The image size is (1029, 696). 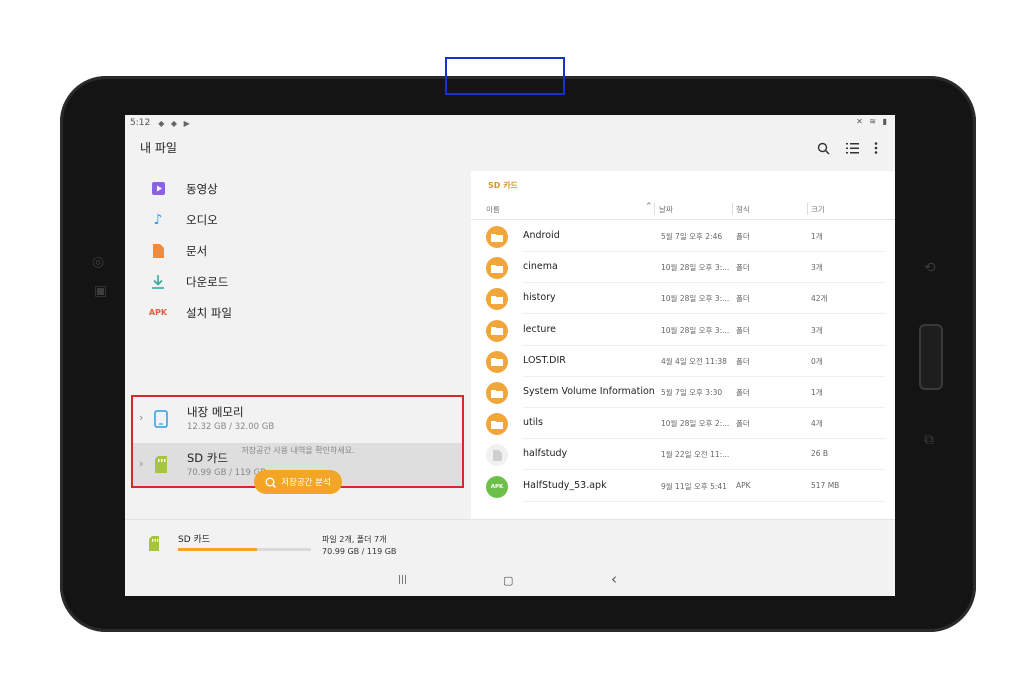 I want to click on file-type: APK, so click(x=743, y=485).